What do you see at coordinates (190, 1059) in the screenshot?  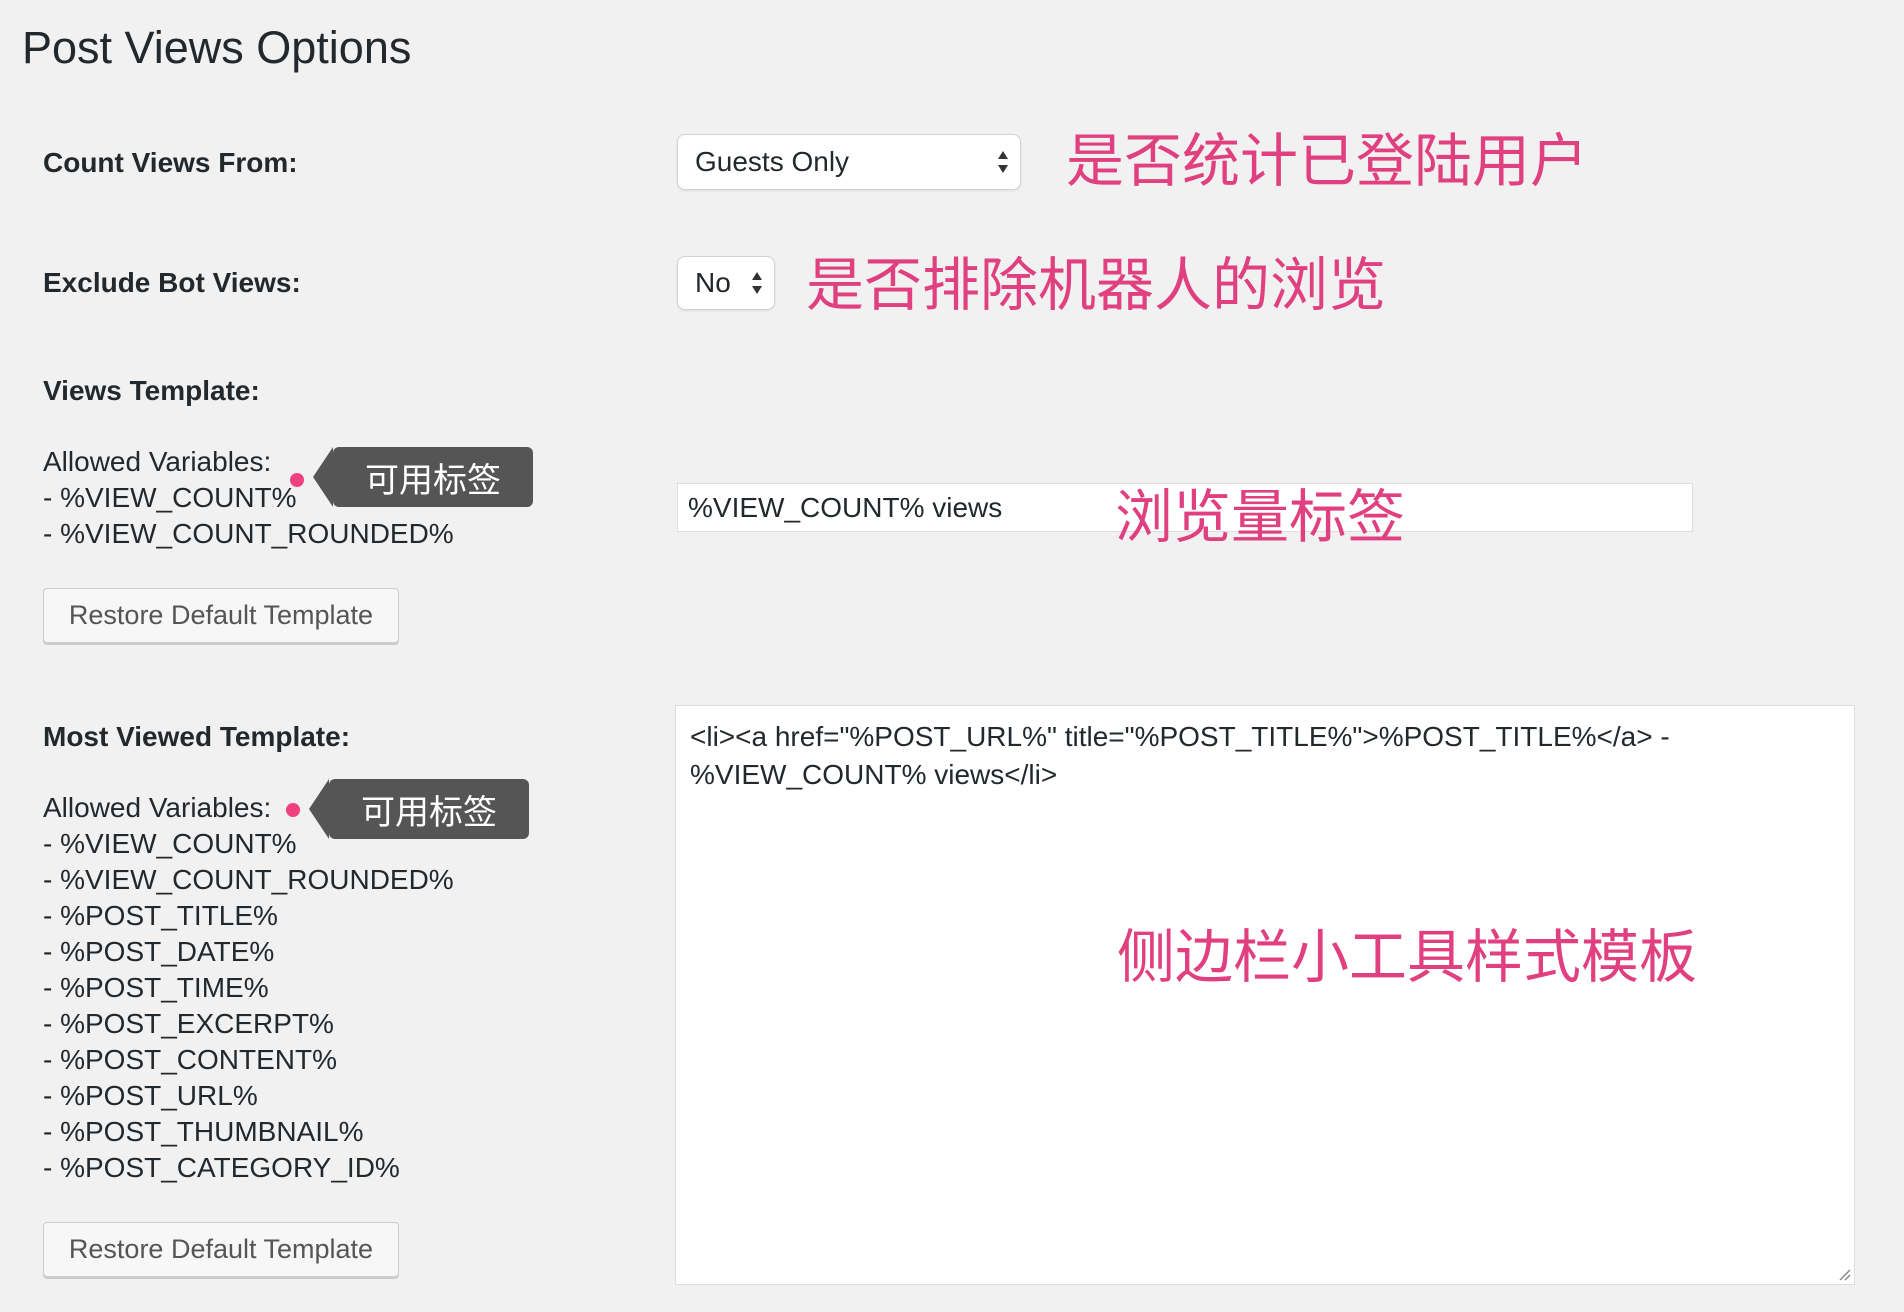 I see `most-viewed-variable-item: - %POST_CONTENT%` at bounding box center [190, 1059].